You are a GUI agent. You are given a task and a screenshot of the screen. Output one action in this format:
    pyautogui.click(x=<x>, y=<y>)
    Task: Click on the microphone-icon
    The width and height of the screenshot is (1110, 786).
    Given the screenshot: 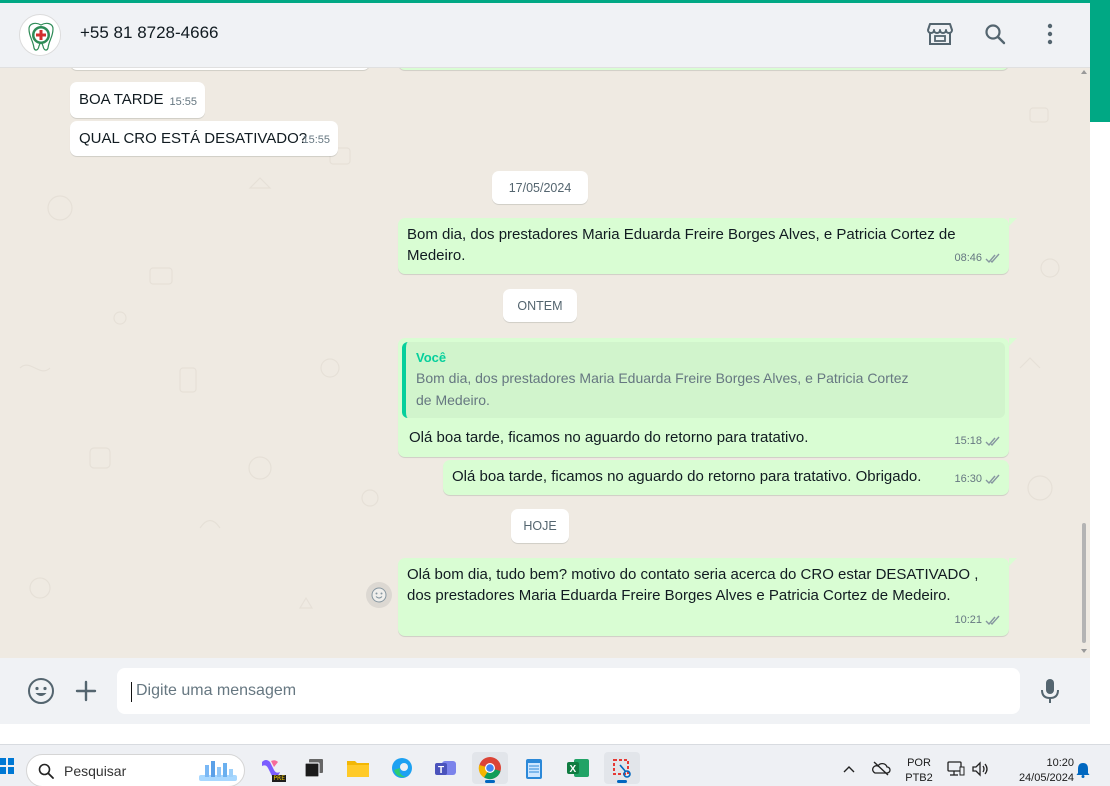 What is the action you would take?
    pyautogui.click(x=1050, y=691)
    